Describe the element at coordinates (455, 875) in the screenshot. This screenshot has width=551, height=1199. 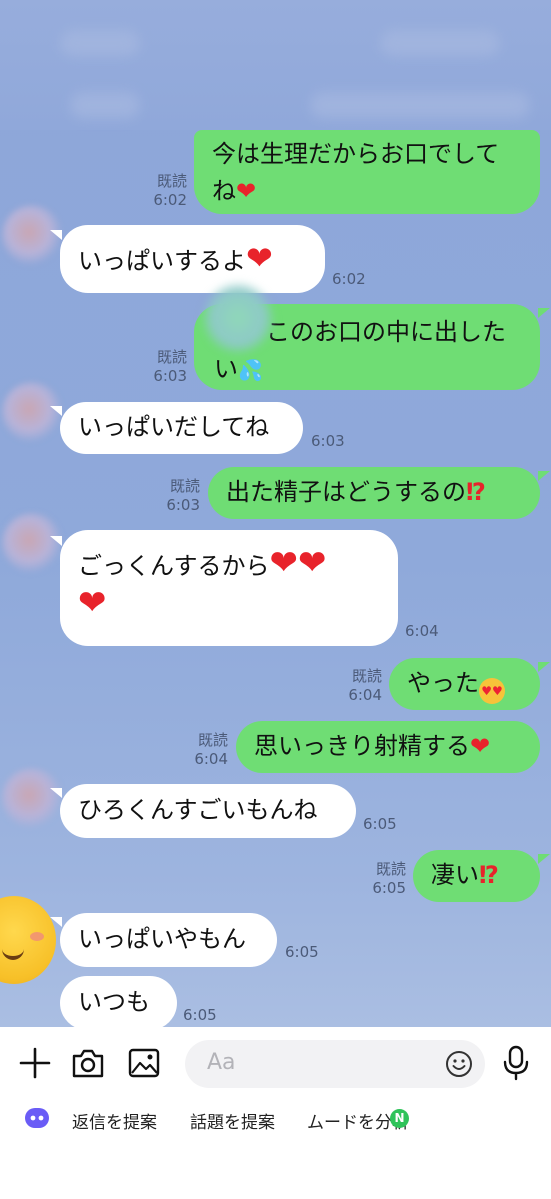
I see `message-text: 凄い` at that location.